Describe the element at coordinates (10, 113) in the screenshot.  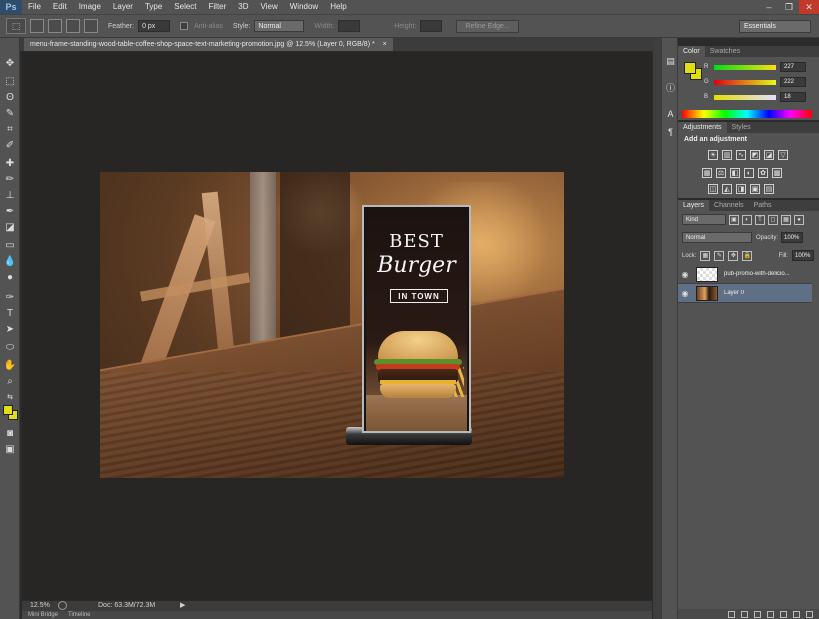
I see `quick-select-tool-icon: ✎` at that location.